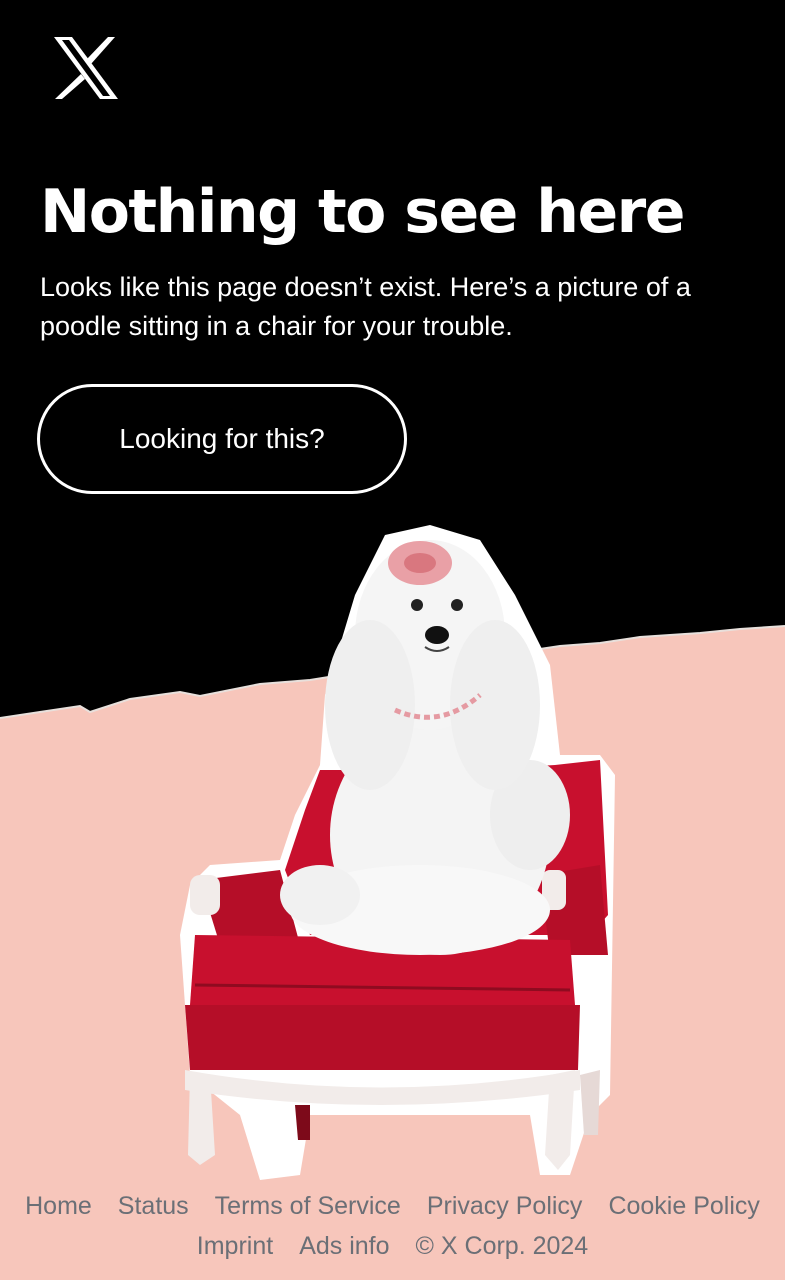  What do you see at coordinates (502, 1245) in the screenshot?
I see `copyright-text: © X Corp. 2024` at bounding box center [502, 1245].